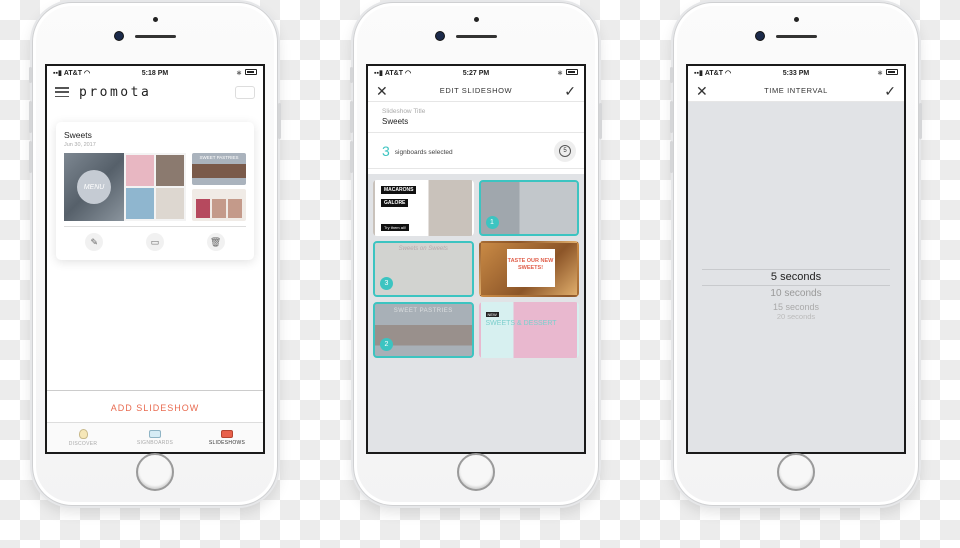  I want to click on nav-bar: ✕ EDIT SLIDESHOW ✓, so click(476, 91).